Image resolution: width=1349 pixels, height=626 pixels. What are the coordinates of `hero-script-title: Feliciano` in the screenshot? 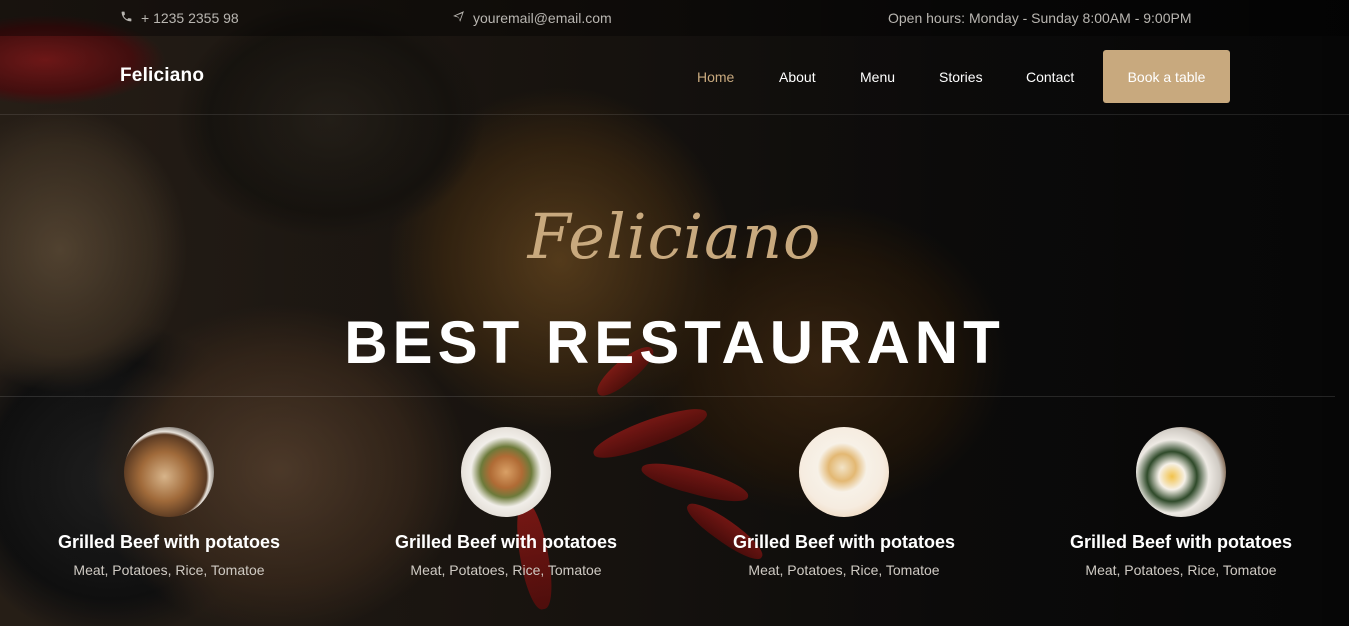 It's located at (674, 236).